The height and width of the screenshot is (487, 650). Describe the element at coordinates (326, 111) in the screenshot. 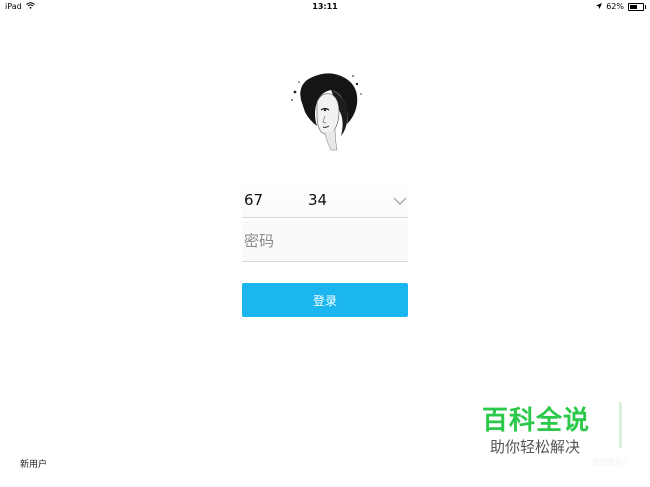

I see `avatar` at that location.